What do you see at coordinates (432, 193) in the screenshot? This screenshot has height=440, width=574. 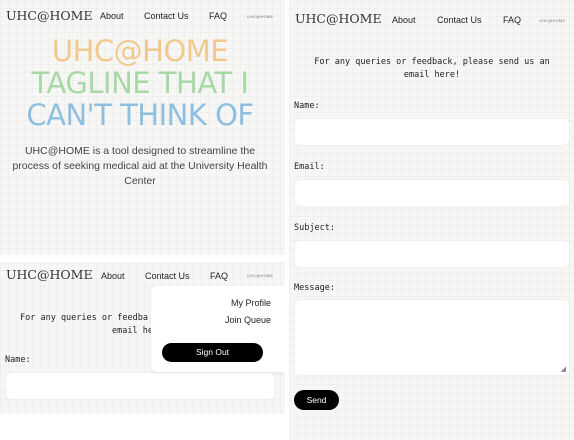 I see `email-input` at bounding box center [432, 193].